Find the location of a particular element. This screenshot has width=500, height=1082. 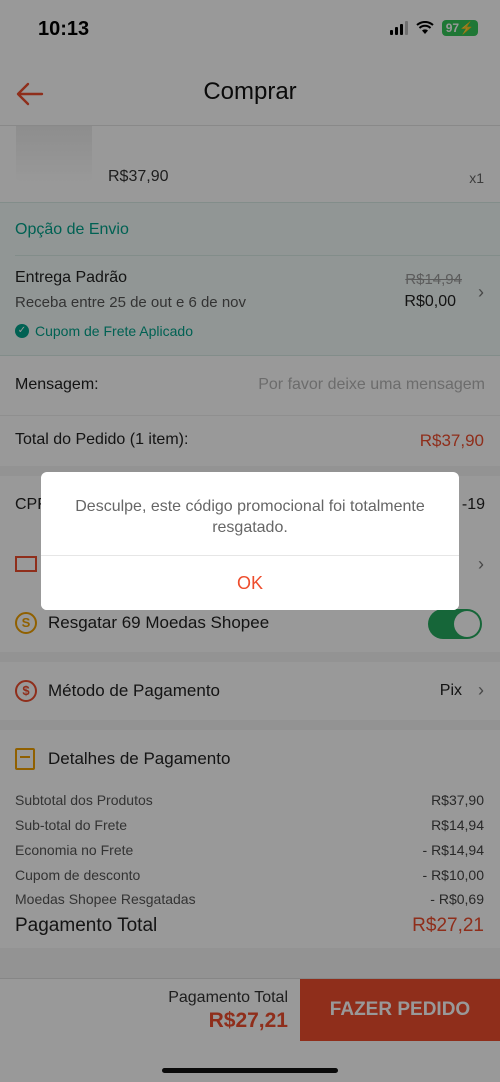

ok-button: OK is located at coordinates (250, 583).